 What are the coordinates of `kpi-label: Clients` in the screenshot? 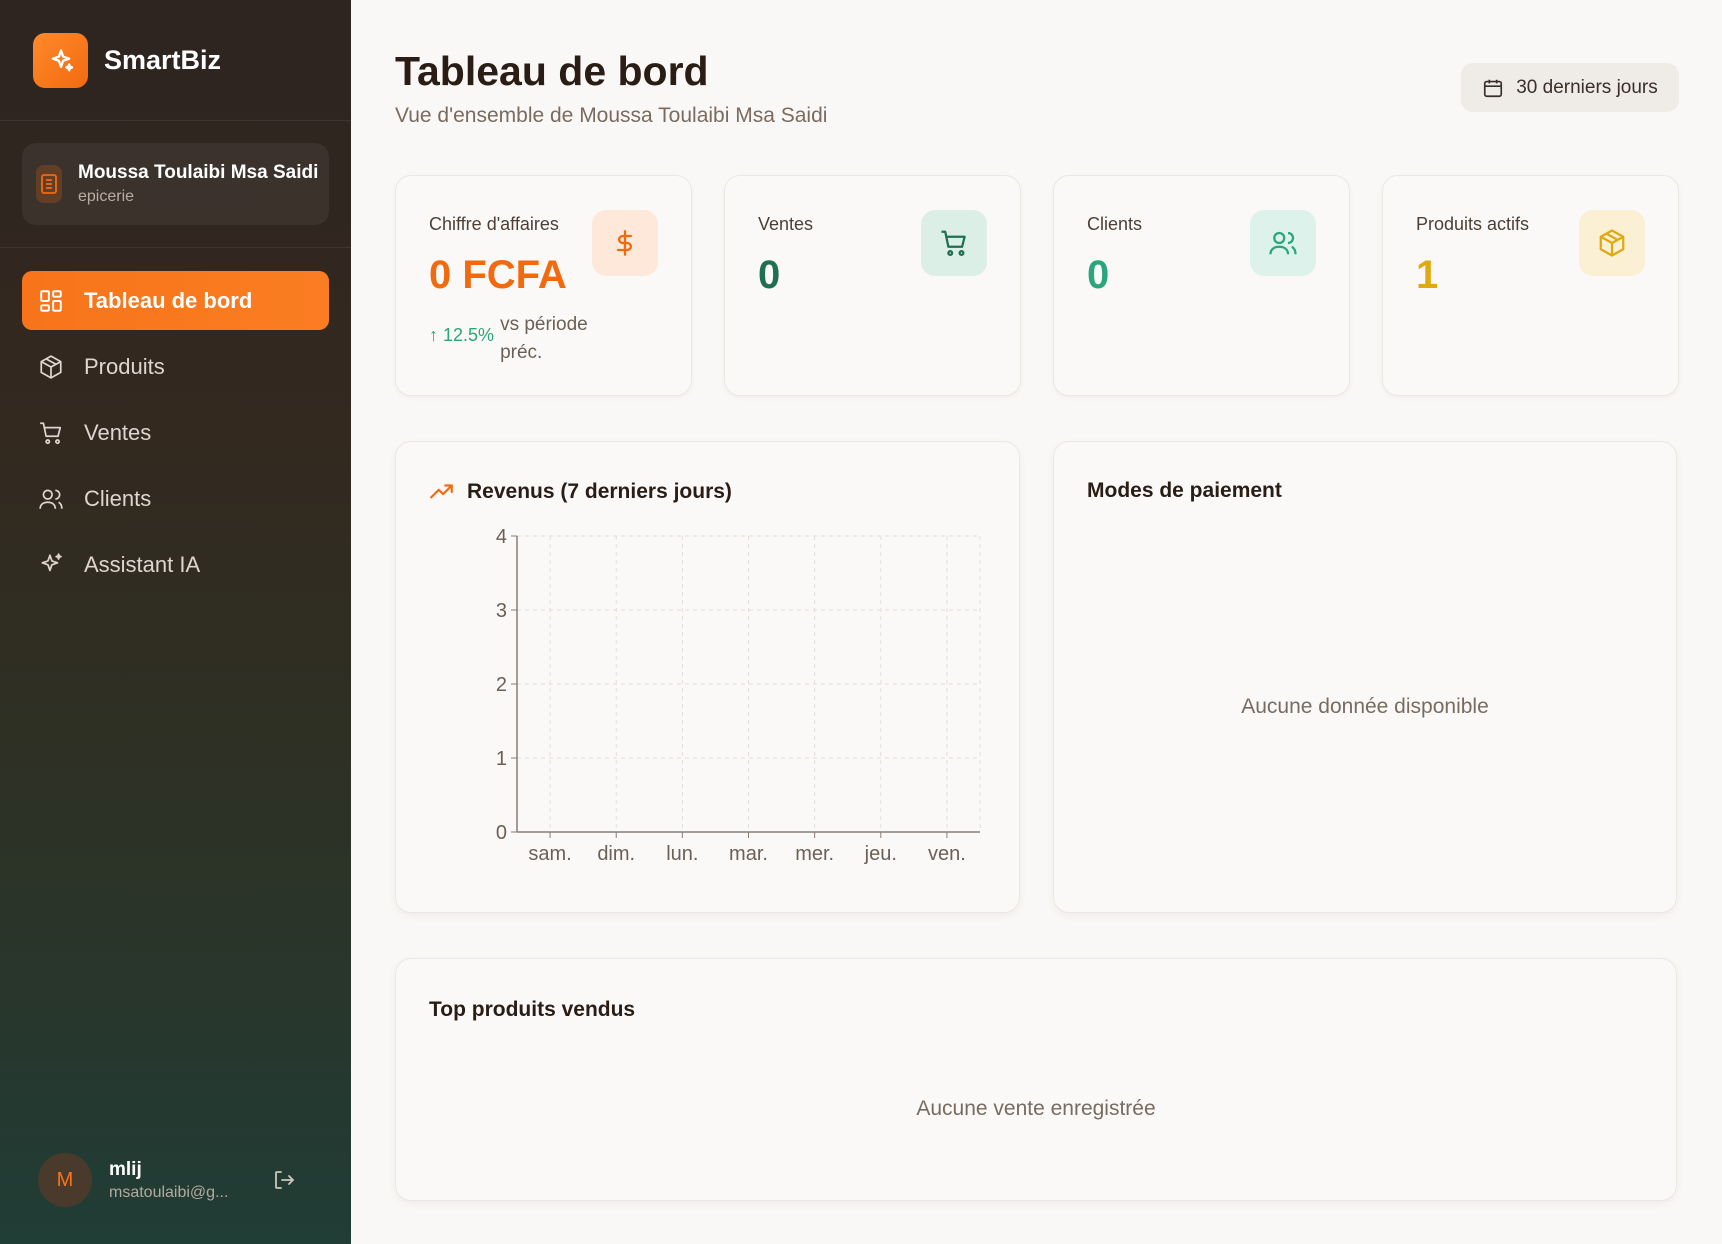 It's located at (1115, 224).